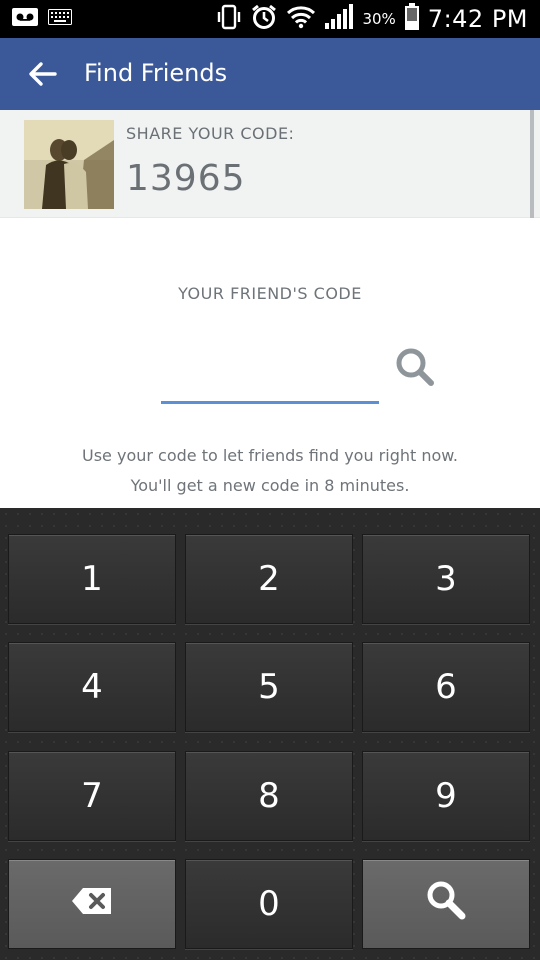 This screenshot has height=960, width=540. I want to click on key-2: 2, so click(269, 579).